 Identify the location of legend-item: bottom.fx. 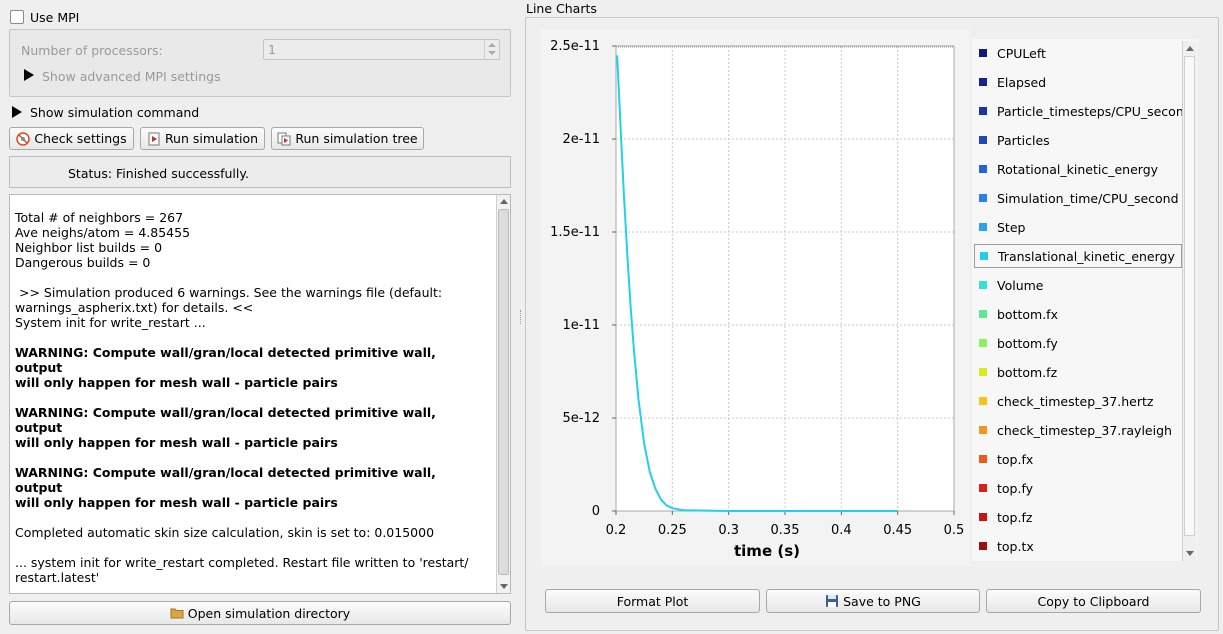
(1078, 314).